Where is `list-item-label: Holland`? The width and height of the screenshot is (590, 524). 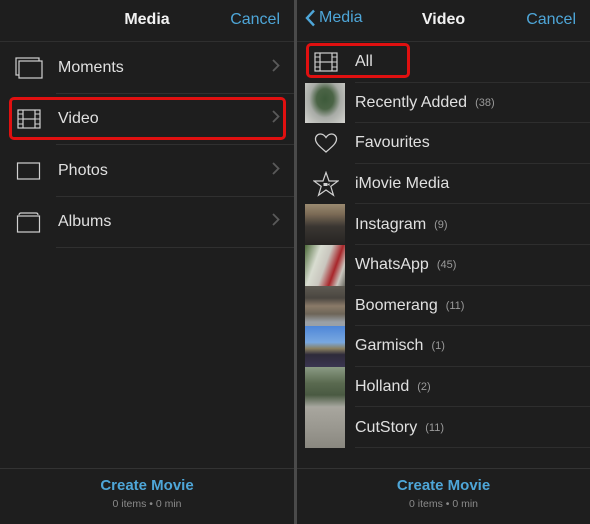
list-item-label: Holland is located at coordinates (382, 387).